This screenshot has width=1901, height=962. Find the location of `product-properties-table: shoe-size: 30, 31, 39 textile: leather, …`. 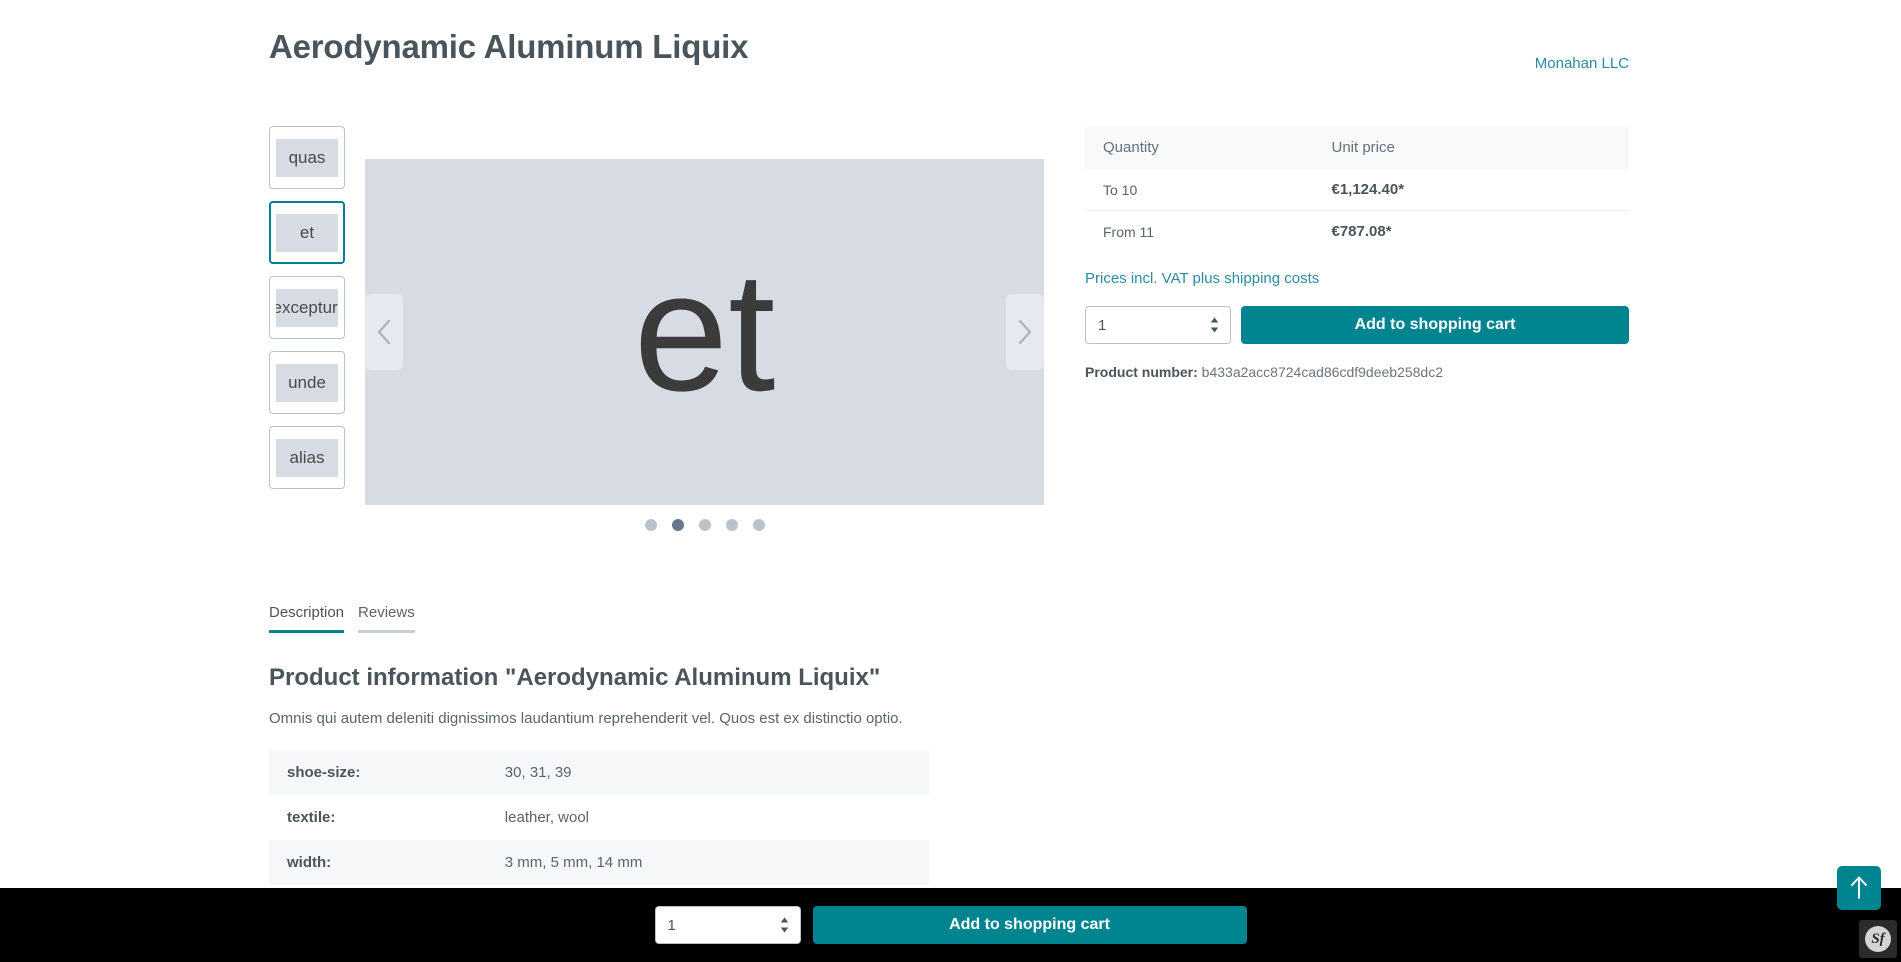

product-properties-table: shoe-size: 30, 31, 39 textile: leather, … is located at coordinates (599, 817).